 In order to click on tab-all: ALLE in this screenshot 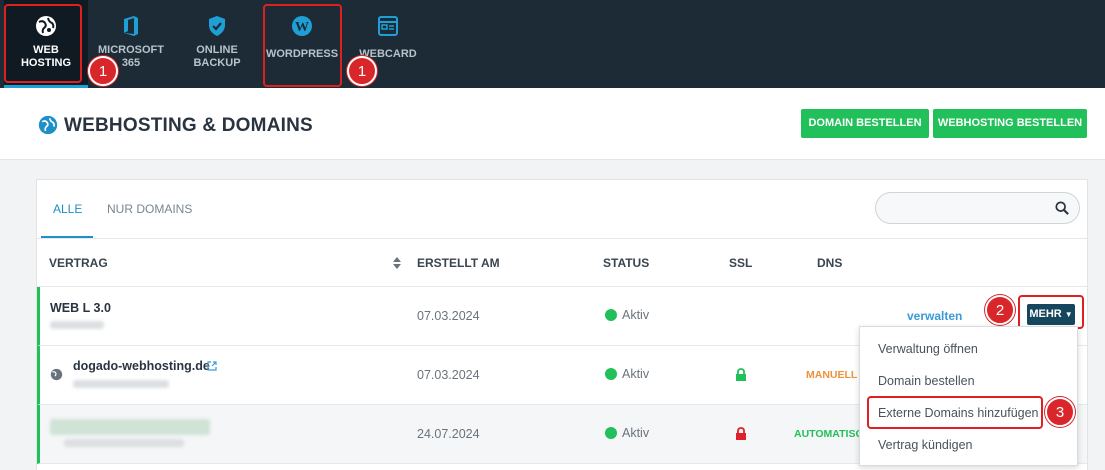, I will do `click(67, 209)`.